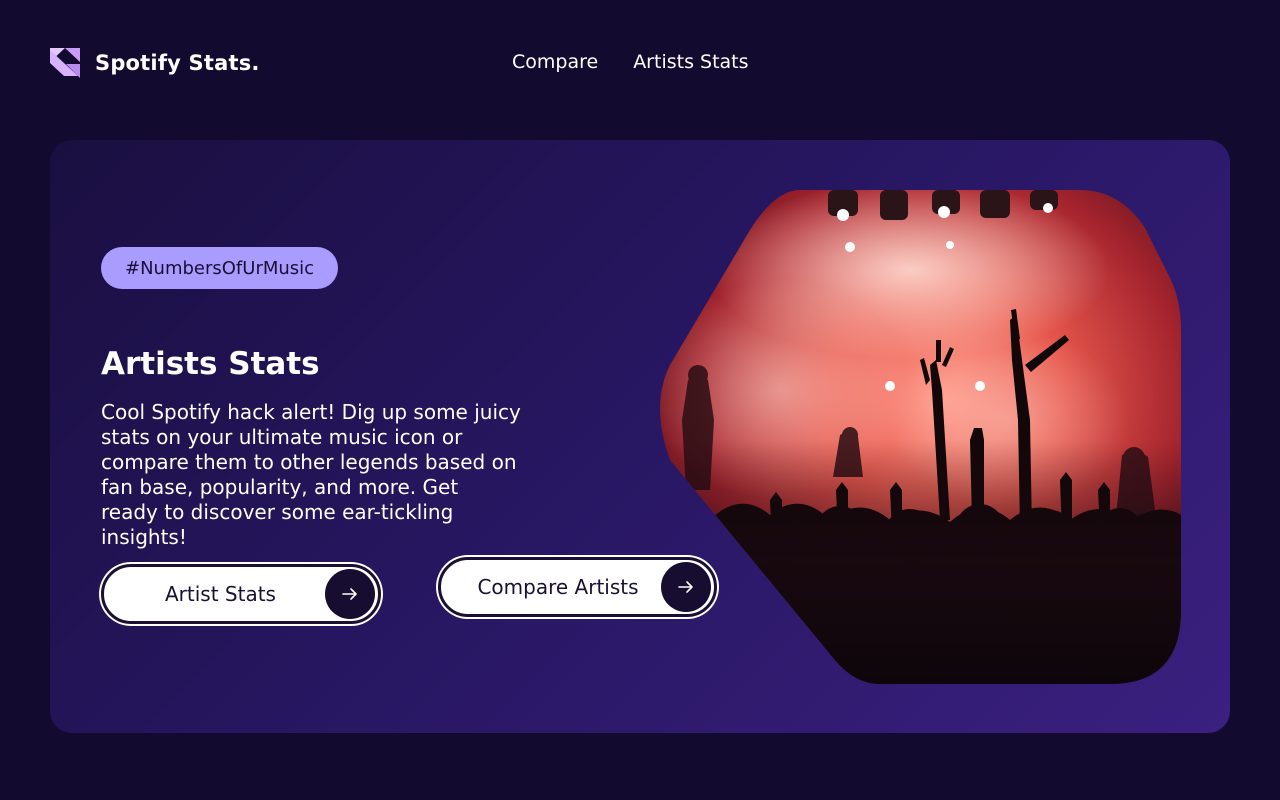 Image resolution: width=1280 pixels, height=800 pixels. What do you see at coordinates (220, 594) in the screenshot?
I see `artist-stats-button-label: Artist Stats` at bounding box center [220, 594].